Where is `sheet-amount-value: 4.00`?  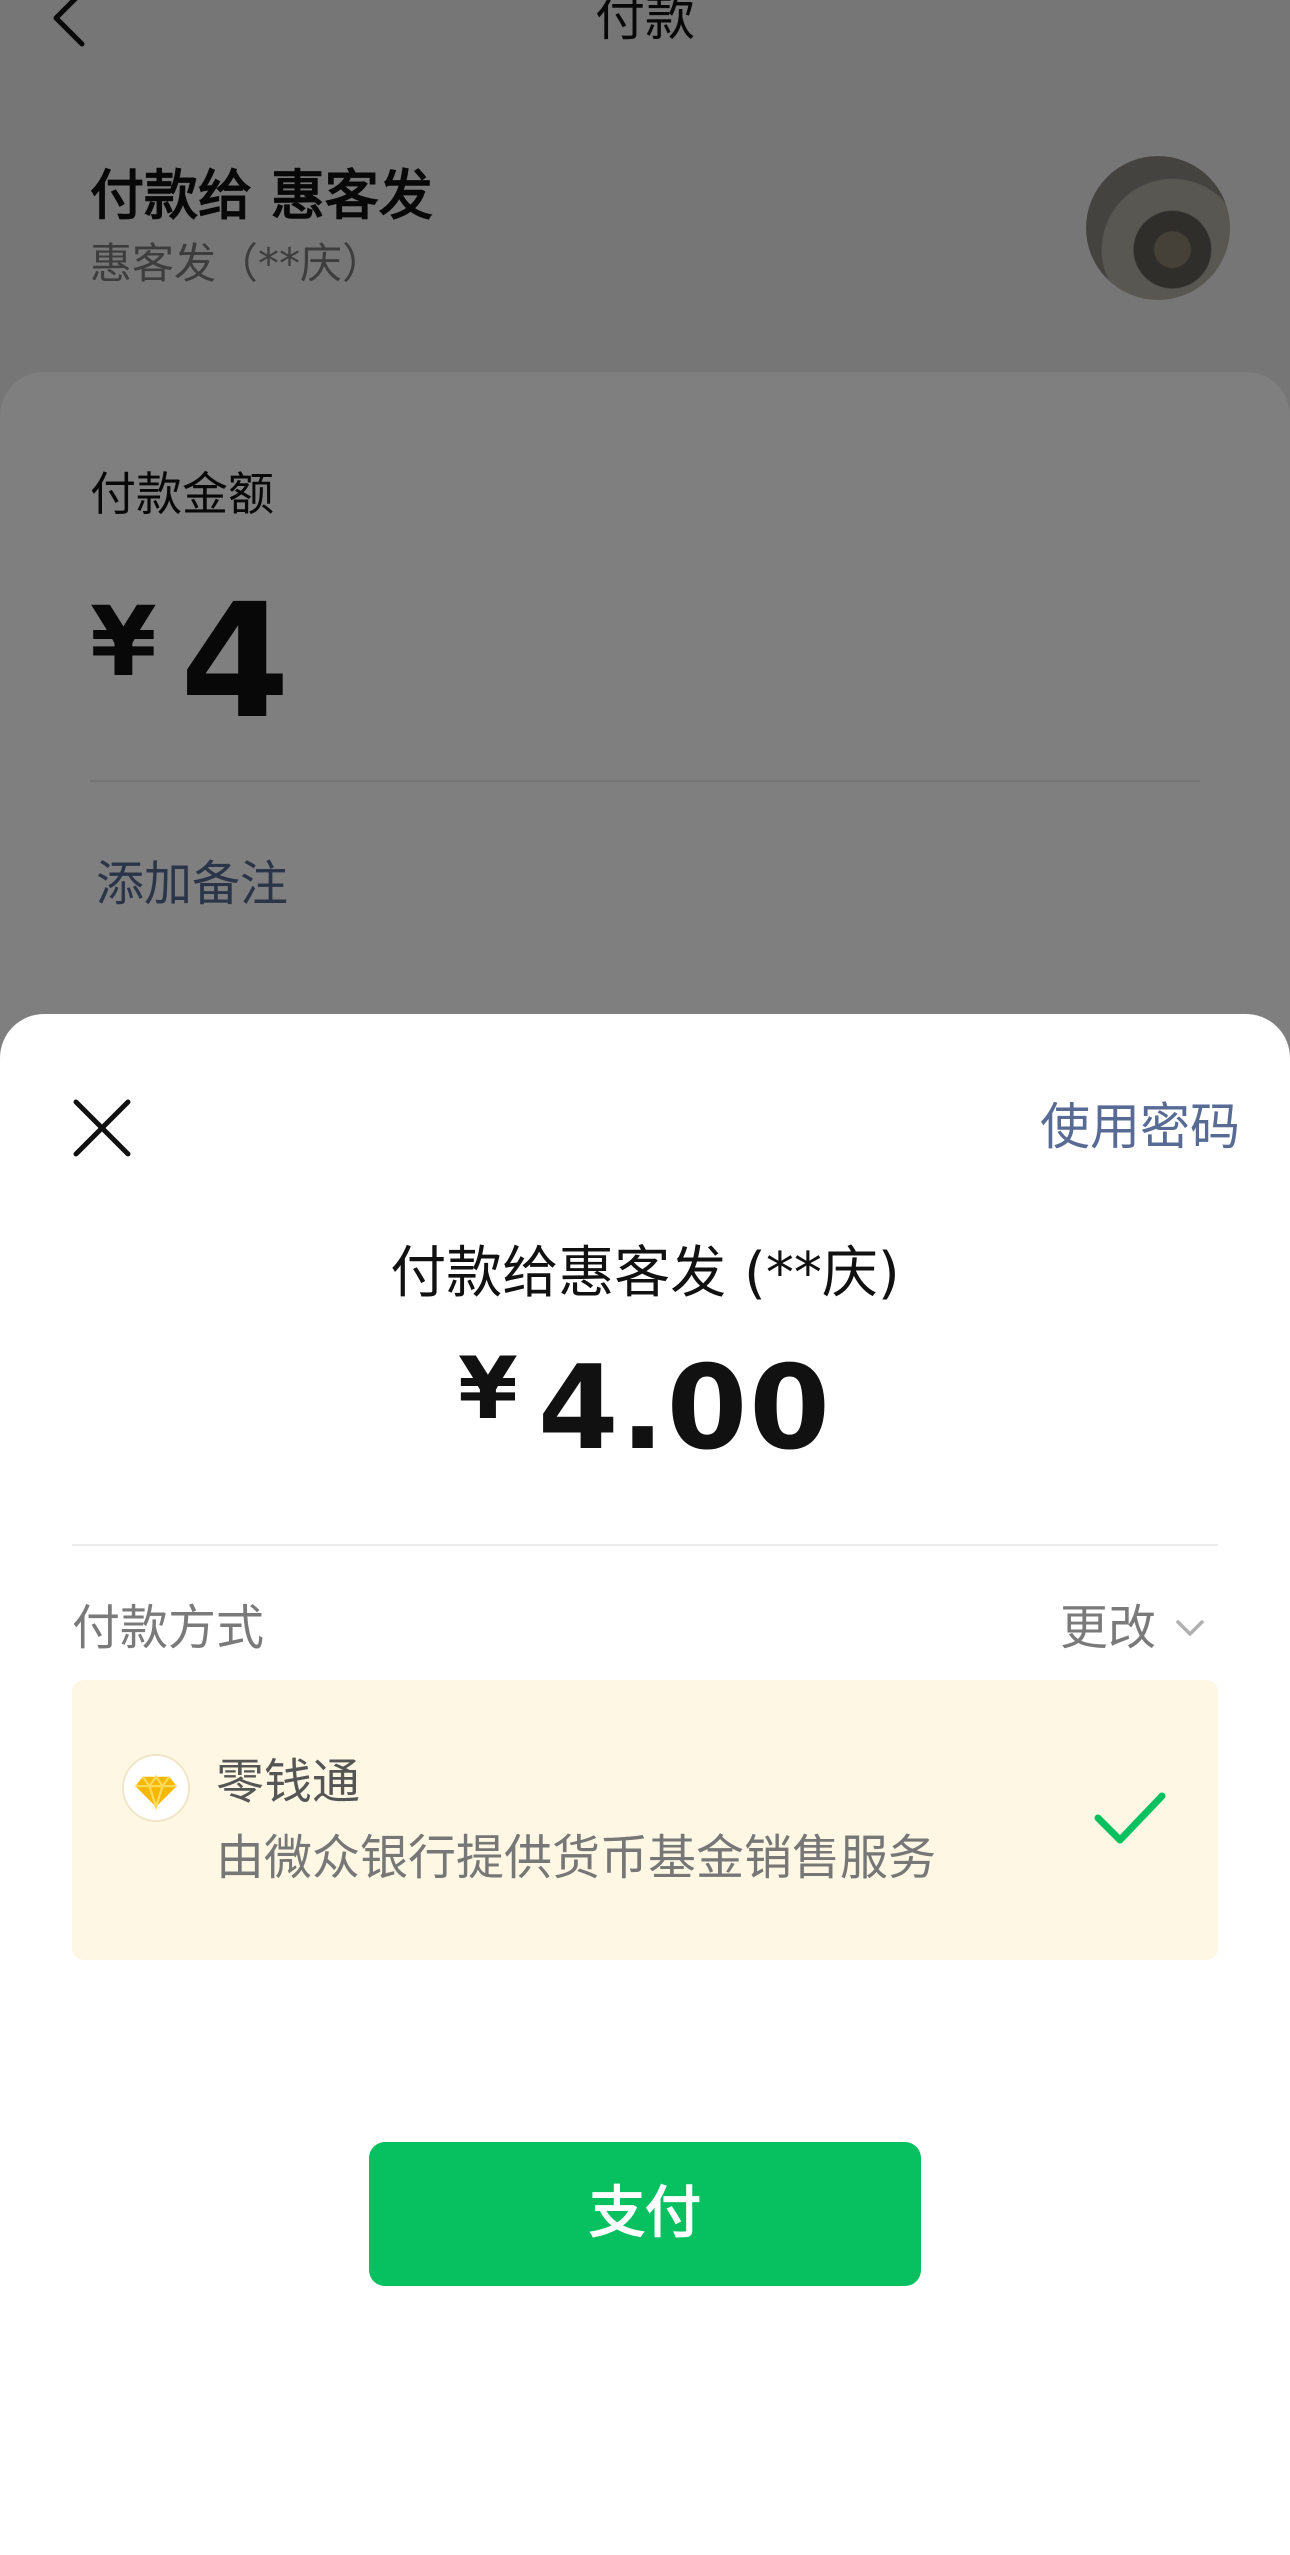
sheet-amount-value: 4.00 is located at coordinates (685, 1408).